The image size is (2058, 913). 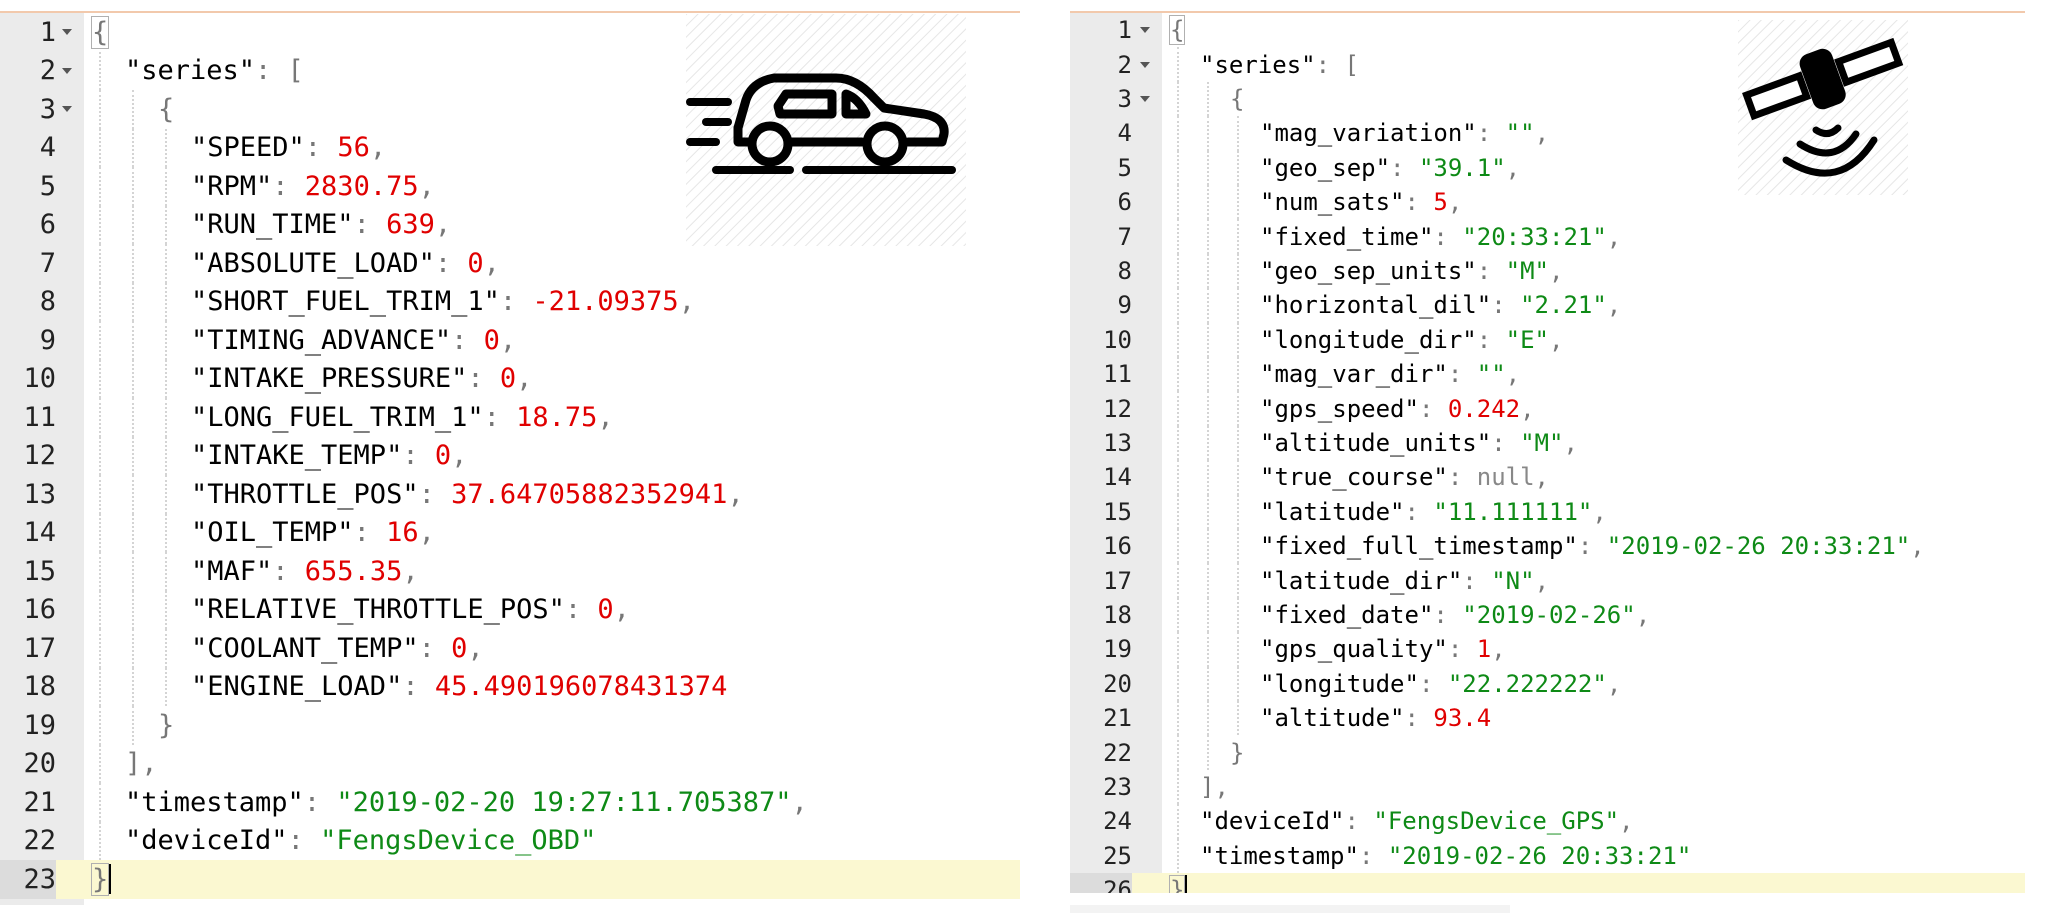 I want to click on json-key: "RUN_TIME", so click(x=272, y=225).